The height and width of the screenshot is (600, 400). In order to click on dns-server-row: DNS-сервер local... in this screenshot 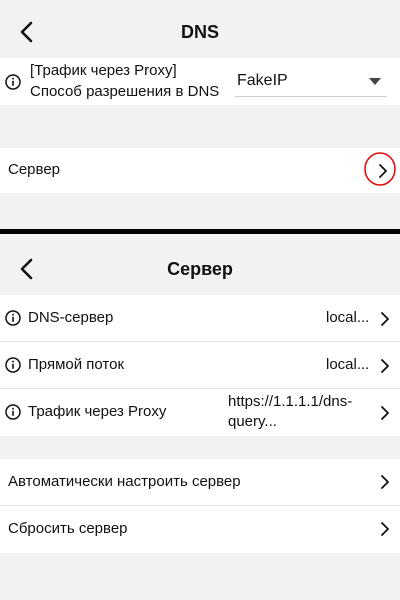, I will do `click(200, 318)`.